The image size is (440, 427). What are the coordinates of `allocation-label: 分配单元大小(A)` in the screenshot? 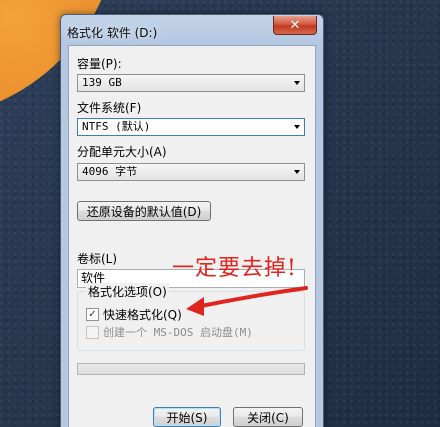 It's located at (122, 152).